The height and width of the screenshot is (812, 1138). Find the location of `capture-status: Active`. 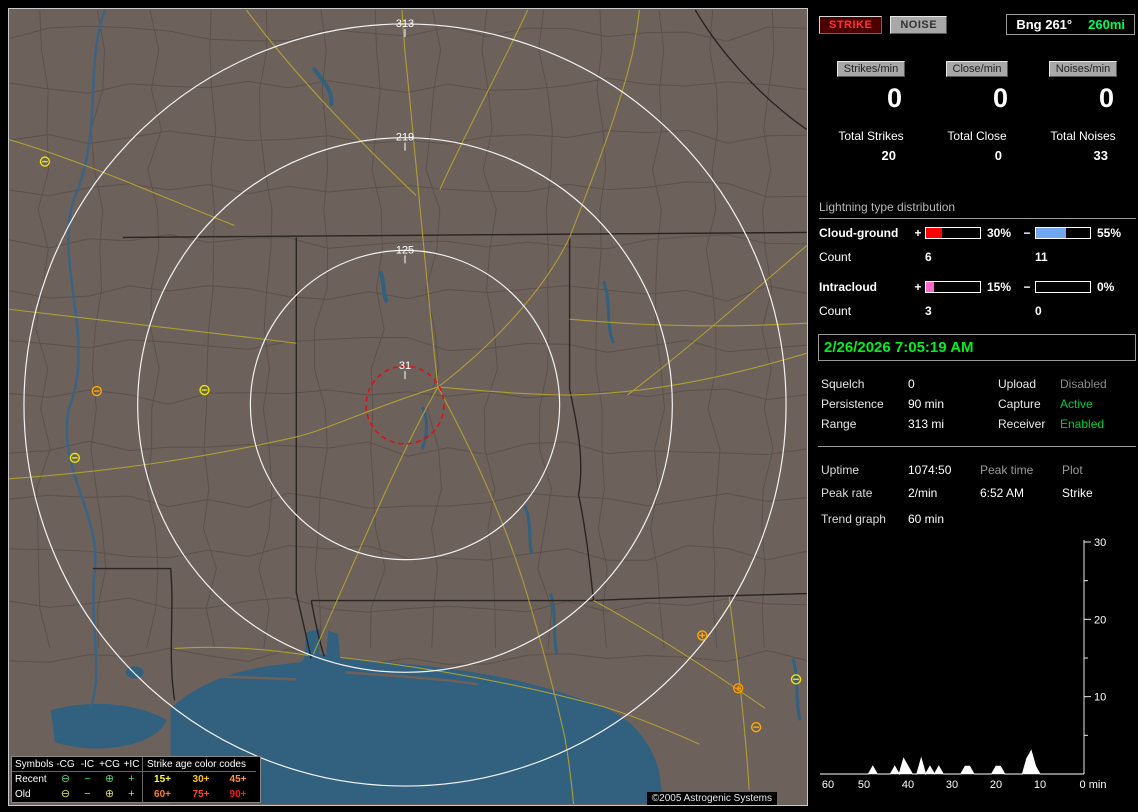

capture-status: Active is located at coordinates (1076, 404).